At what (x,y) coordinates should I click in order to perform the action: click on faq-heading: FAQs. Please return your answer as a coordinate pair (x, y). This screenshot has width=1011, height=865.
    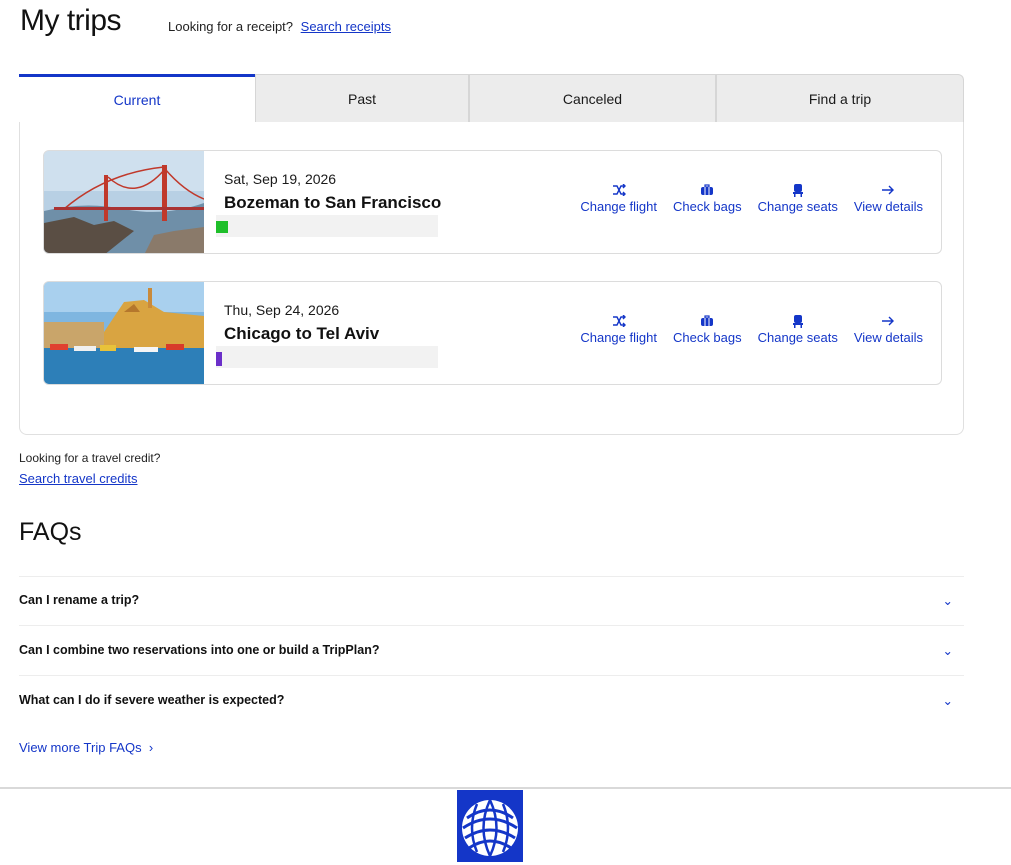
    Looking at the image, I should click on (50, 532).